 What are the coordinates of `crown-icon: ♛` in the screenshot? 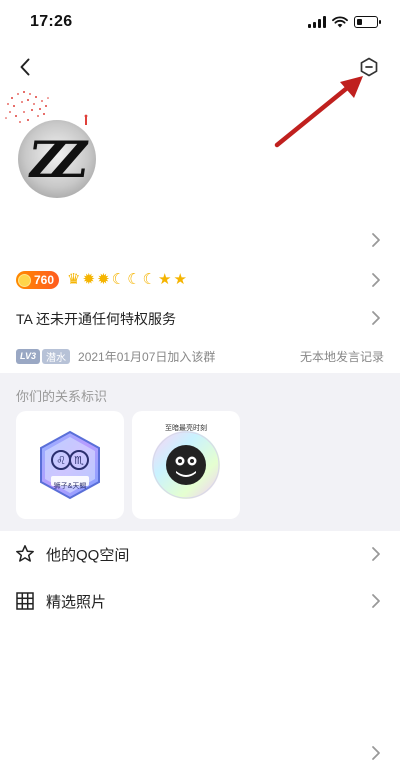 It's located at (74, 279).